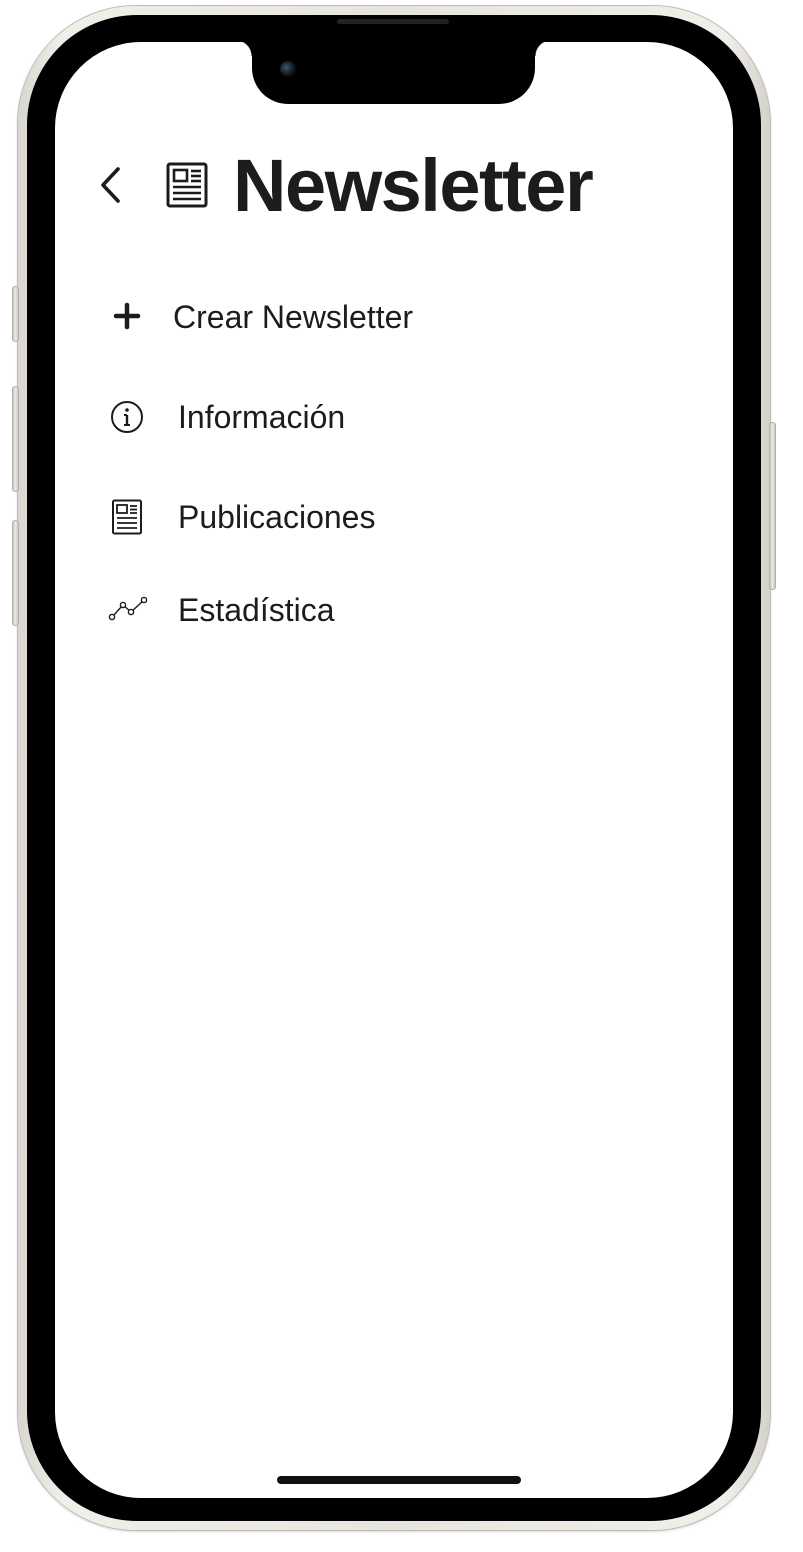  What do you see at coordinates (413, 185) in the screenshot?
I see `page-title: Newsletter` at bounding box center [413, 185].